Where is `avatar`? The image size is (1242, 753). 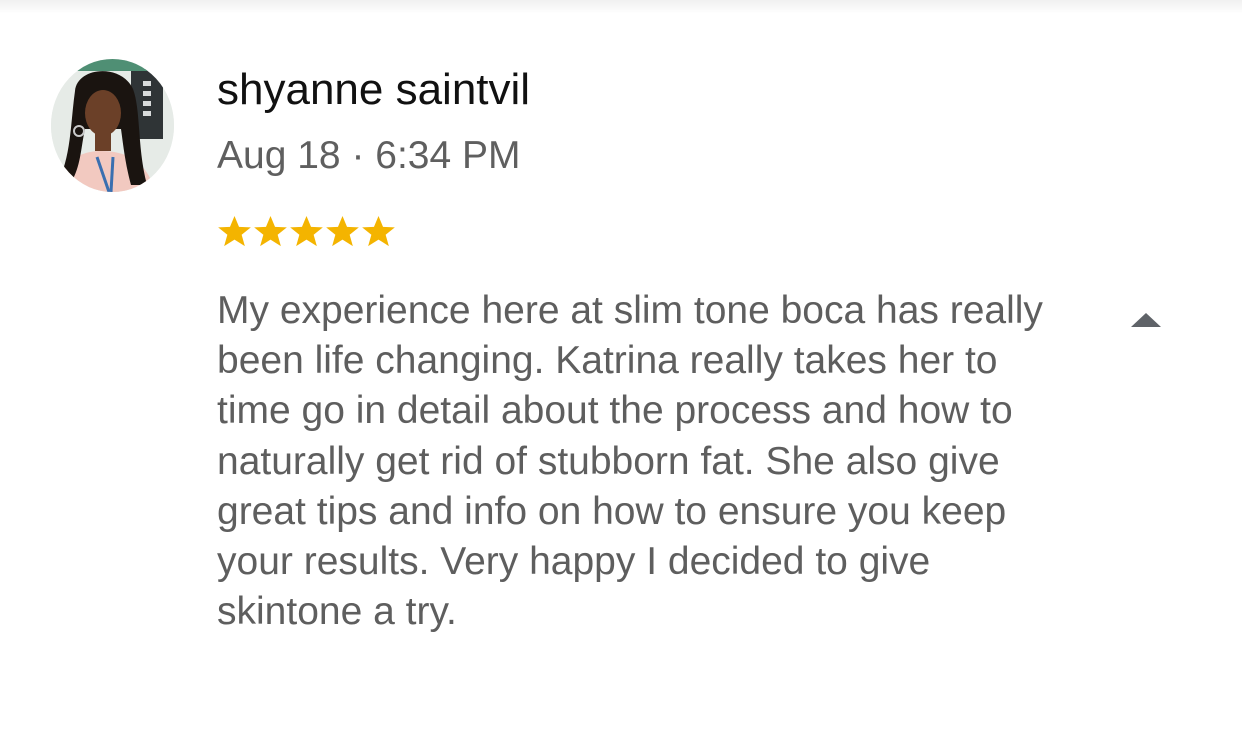
avatar is located at coordinates (112, 125).